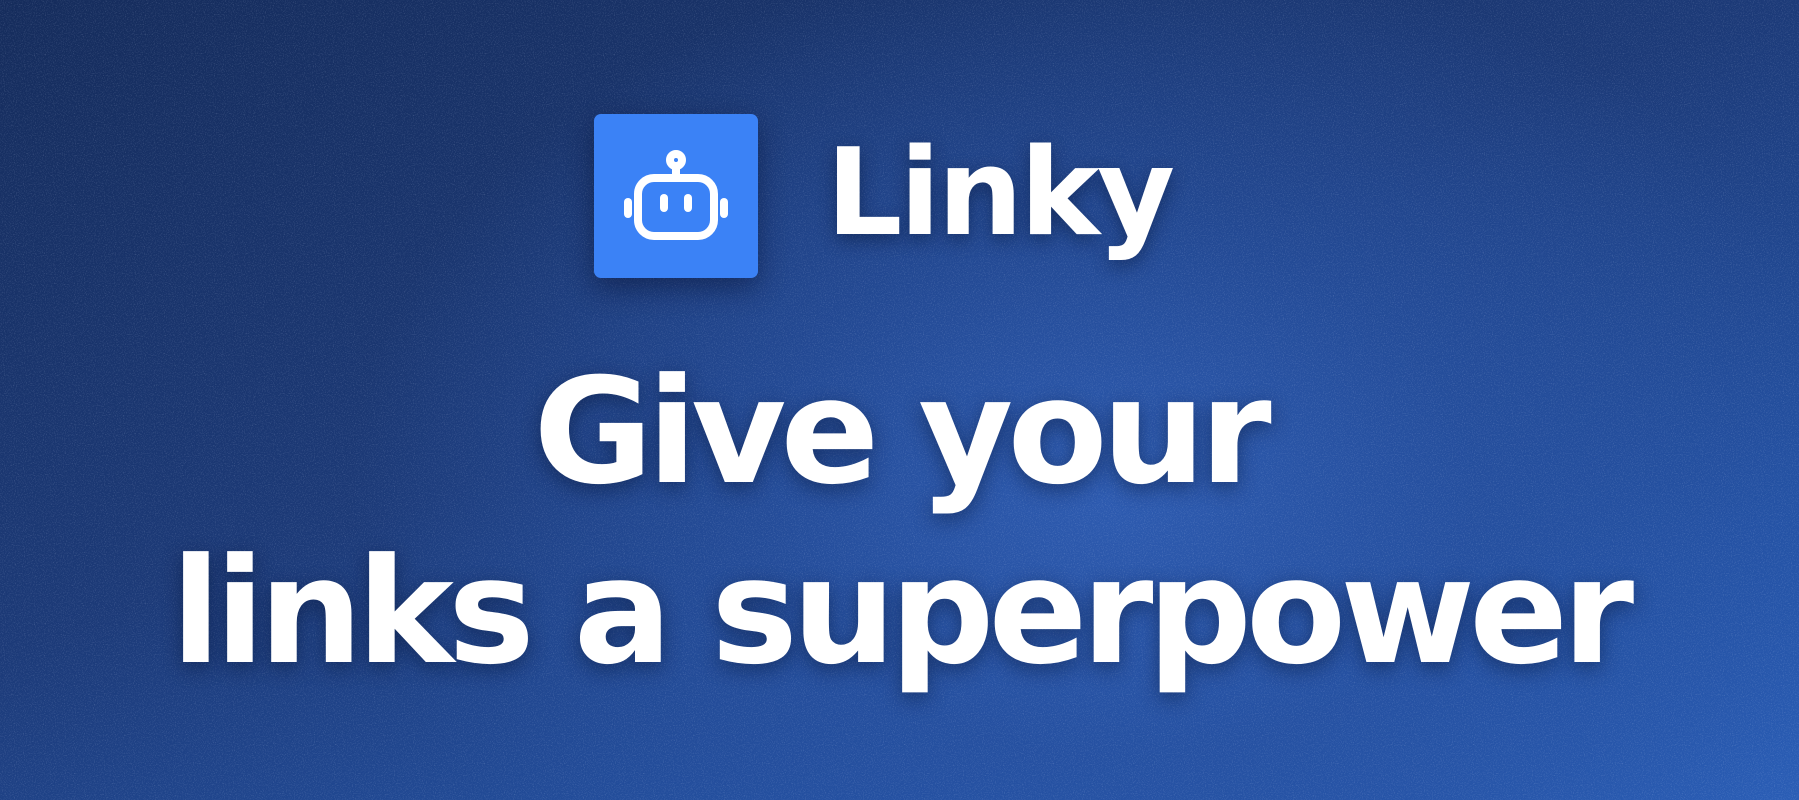 Image resolution: width=1799 pixels, height=800 pixels. Describe the element at coordinates (1000, 193) in the screenshot. I see `brand-name: Linky` at that location.